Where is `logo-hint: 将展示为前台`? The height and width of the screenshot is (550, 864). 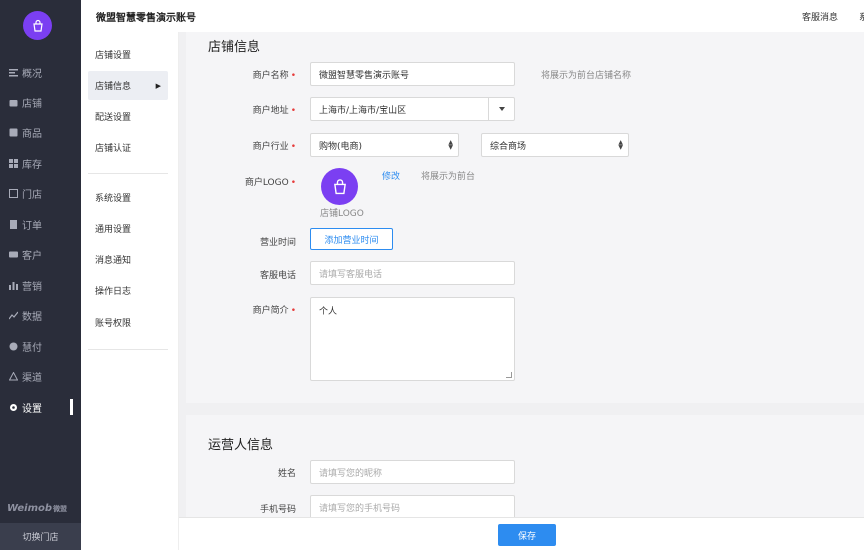 logo-hint: 将展示为前台 is located at coordinates (448, 177).